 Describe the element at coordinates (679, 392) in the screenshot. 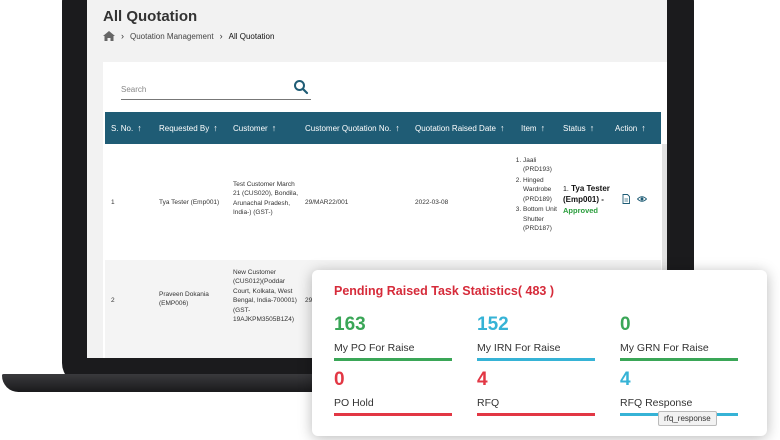

I see `stat-rfq-response: 4 RFQ Response` at that location.